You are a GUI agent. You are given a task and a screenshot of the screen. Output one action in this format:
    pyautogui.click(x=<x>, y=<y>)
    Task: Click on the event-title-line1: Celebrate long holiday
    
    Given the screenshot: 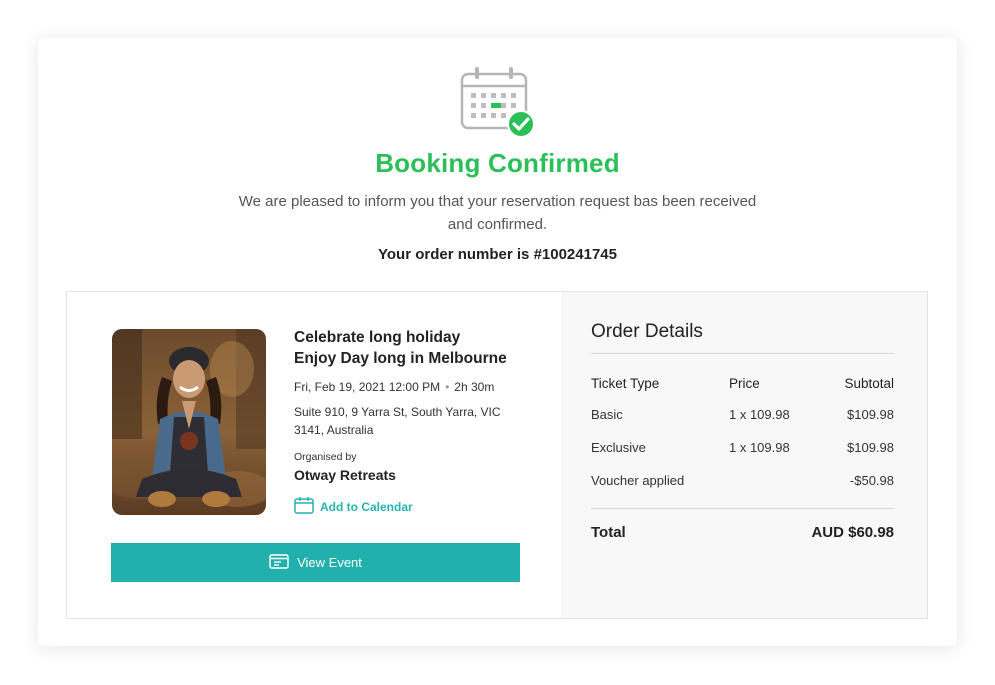 What is the action you would take?
    pyautogui.click(x=377, y=337)
    